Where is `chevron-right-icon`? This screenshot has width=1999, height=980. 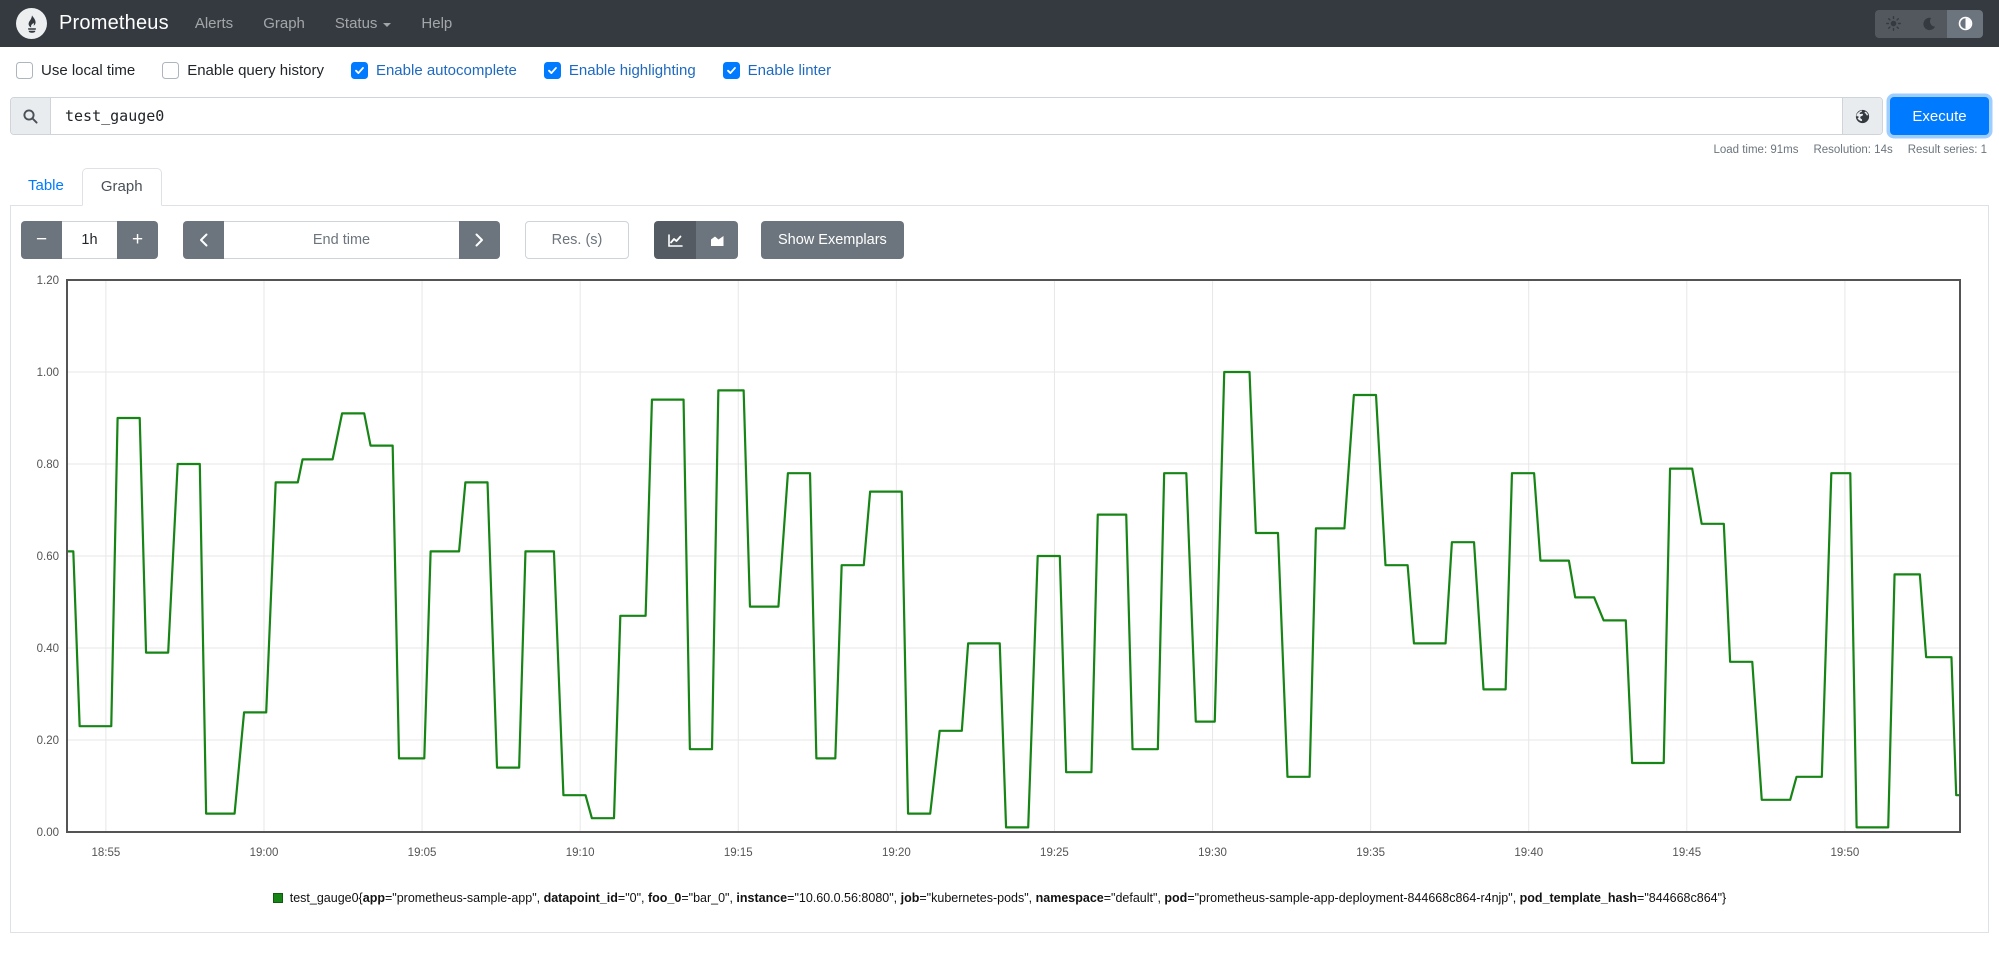 chevron-right-icon is located at coordinates (479, 240).